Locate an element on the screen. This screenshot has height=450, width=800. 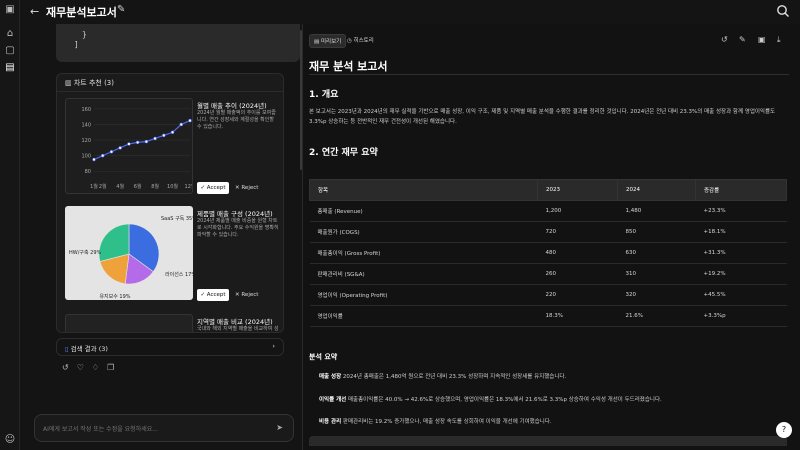
footer-bar is located at coordinates (548, 441).